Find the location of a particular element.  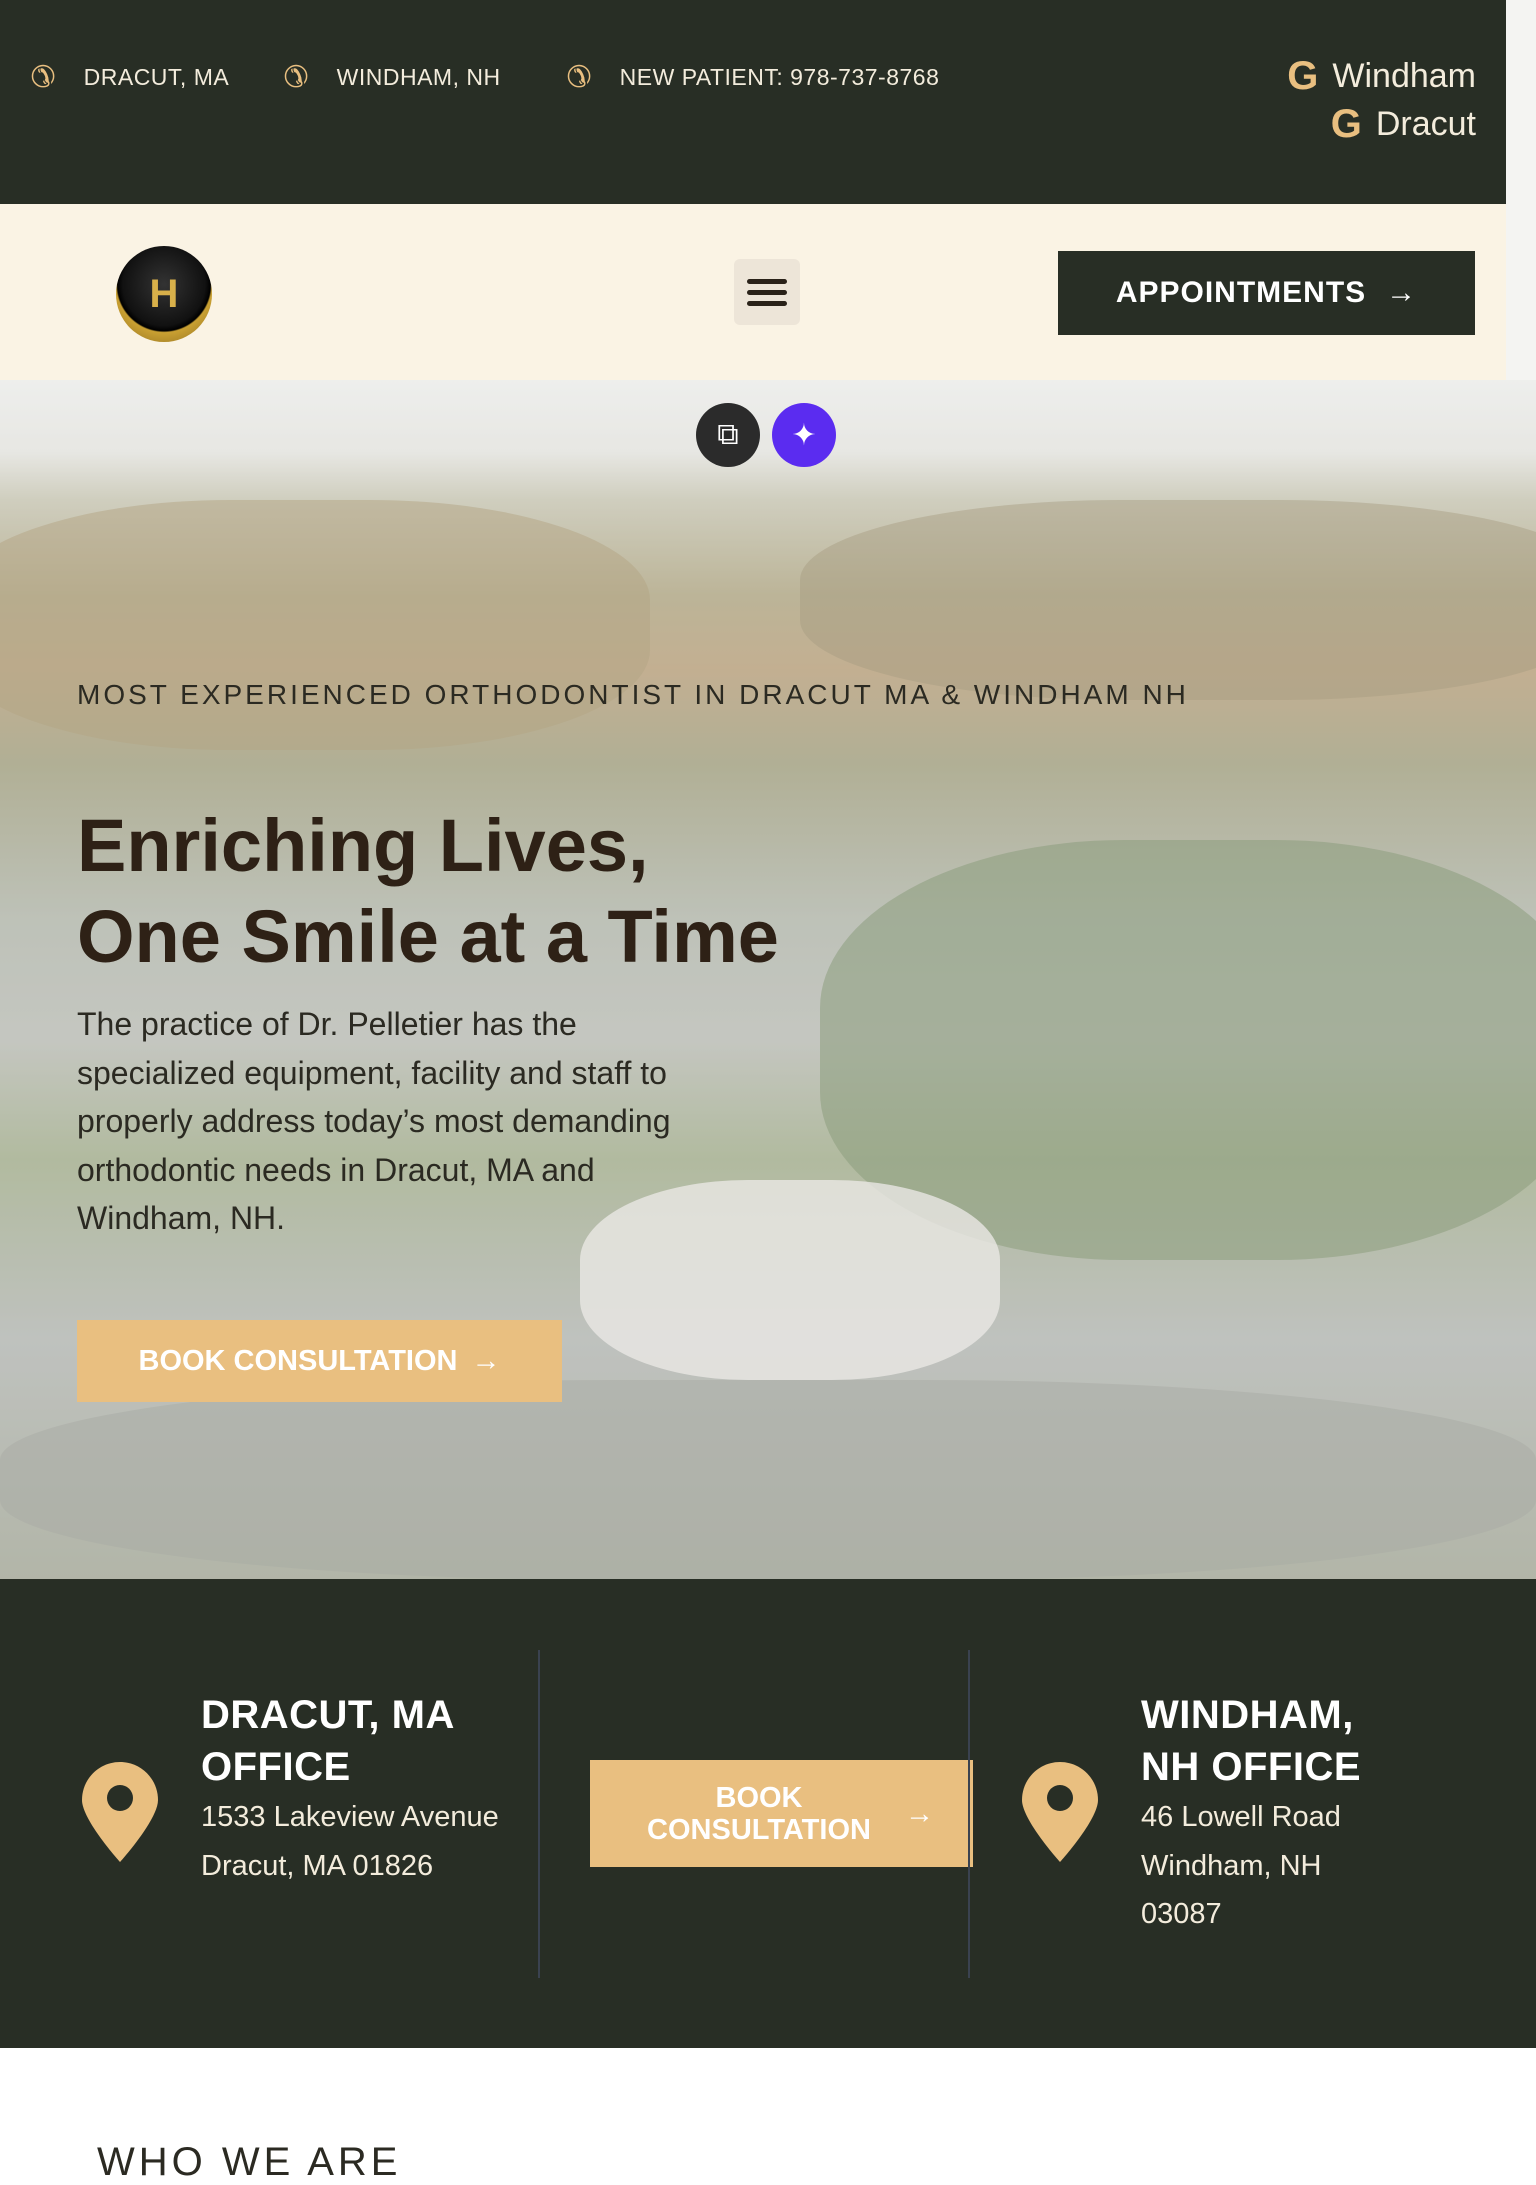

google-review-windham: G Windham is located at coordinates (1381, 76).